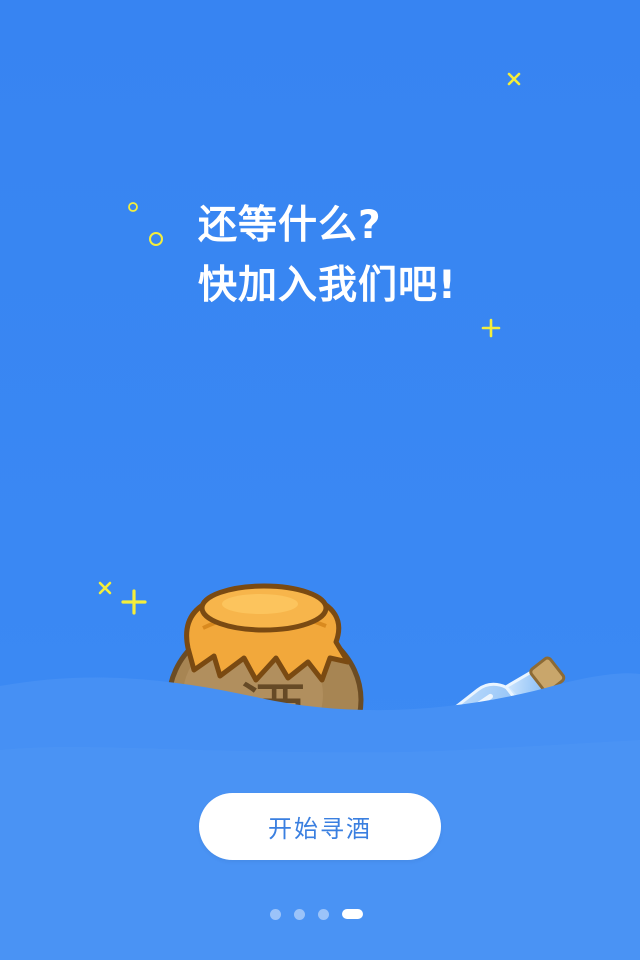 The width and height of the screenshot is (640, 960). I want to click on sparkle-small-circle-icon, so click(133, 207).